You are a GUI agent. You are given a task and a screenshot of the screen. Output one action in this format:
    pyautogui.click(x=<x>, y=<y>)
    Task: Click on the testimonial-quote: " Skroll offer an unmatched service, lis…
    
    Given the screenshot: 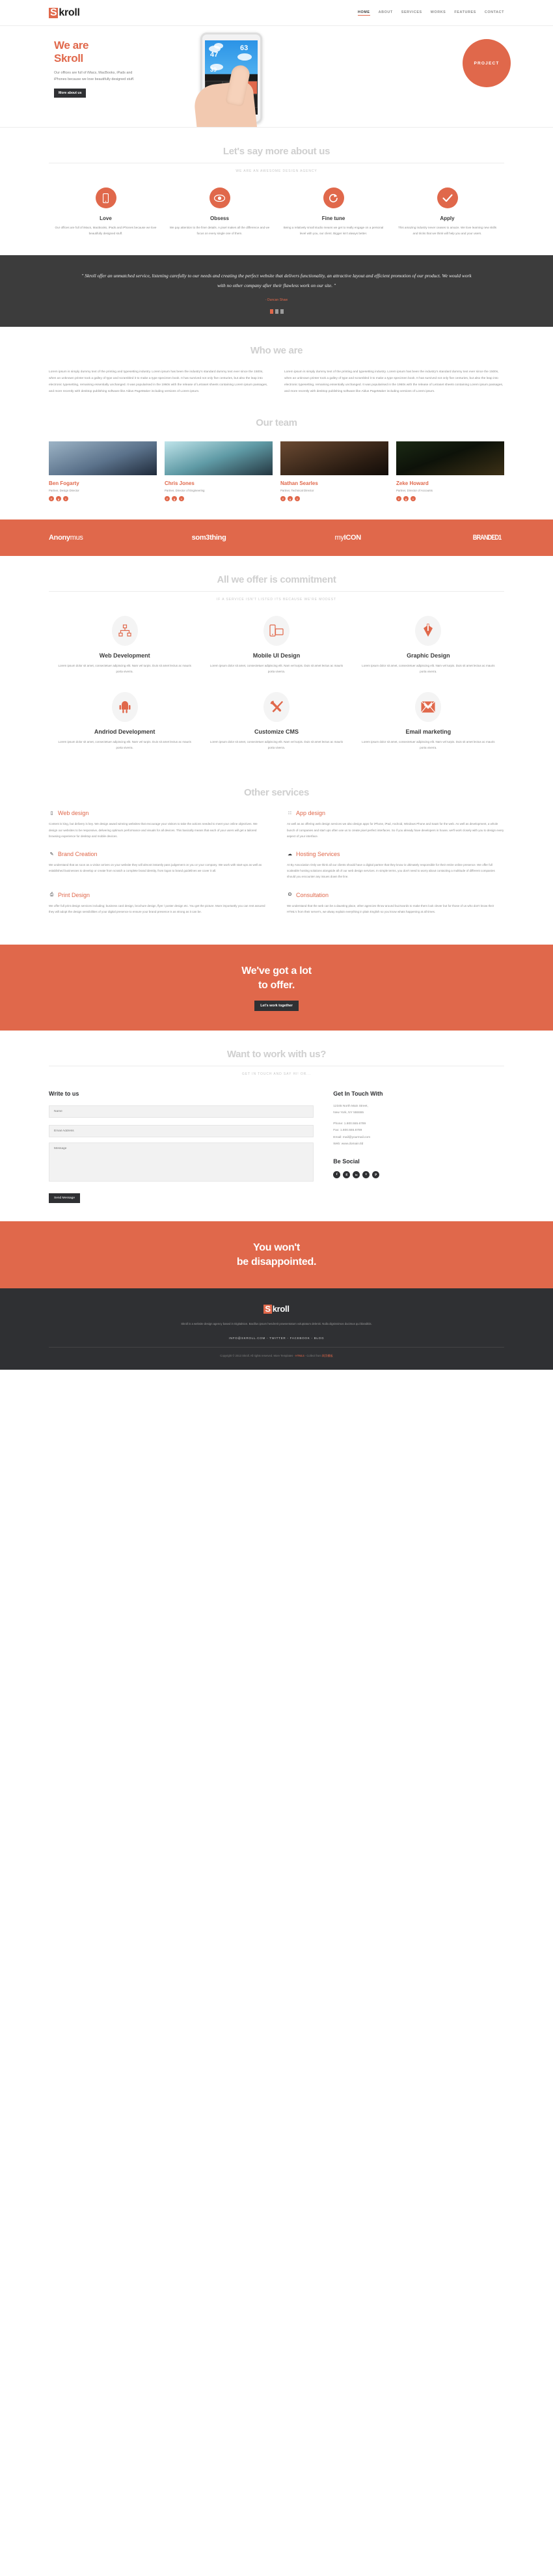 What is the action you would take?
    pyautogui.click(x=276, y=280)
    